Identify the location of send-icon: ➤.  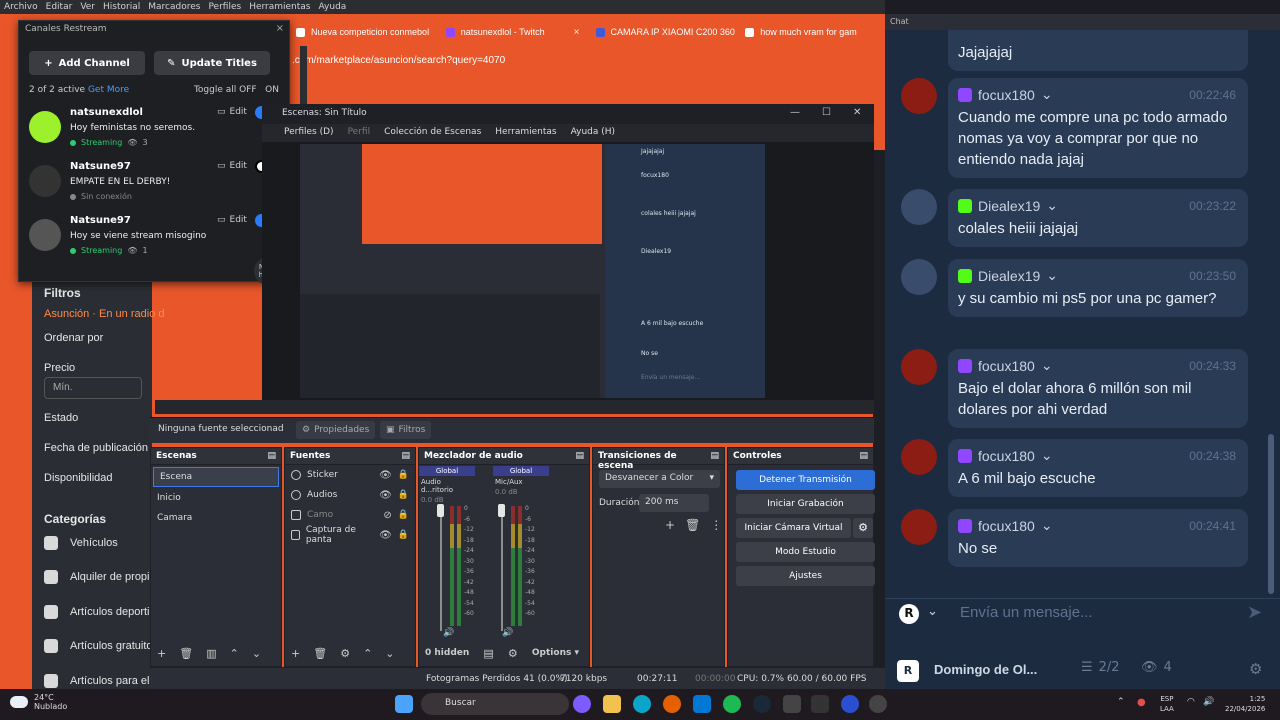
(1254, 612).